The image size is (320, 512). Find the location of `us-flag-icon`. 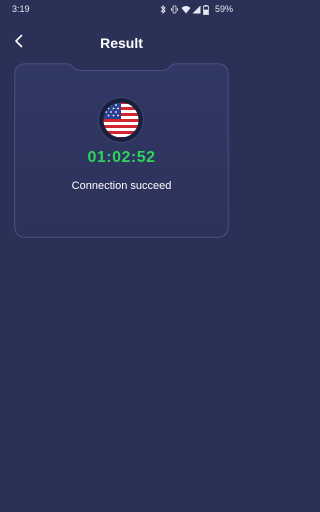

us-flag-icon is located at coordinates (121, 120).